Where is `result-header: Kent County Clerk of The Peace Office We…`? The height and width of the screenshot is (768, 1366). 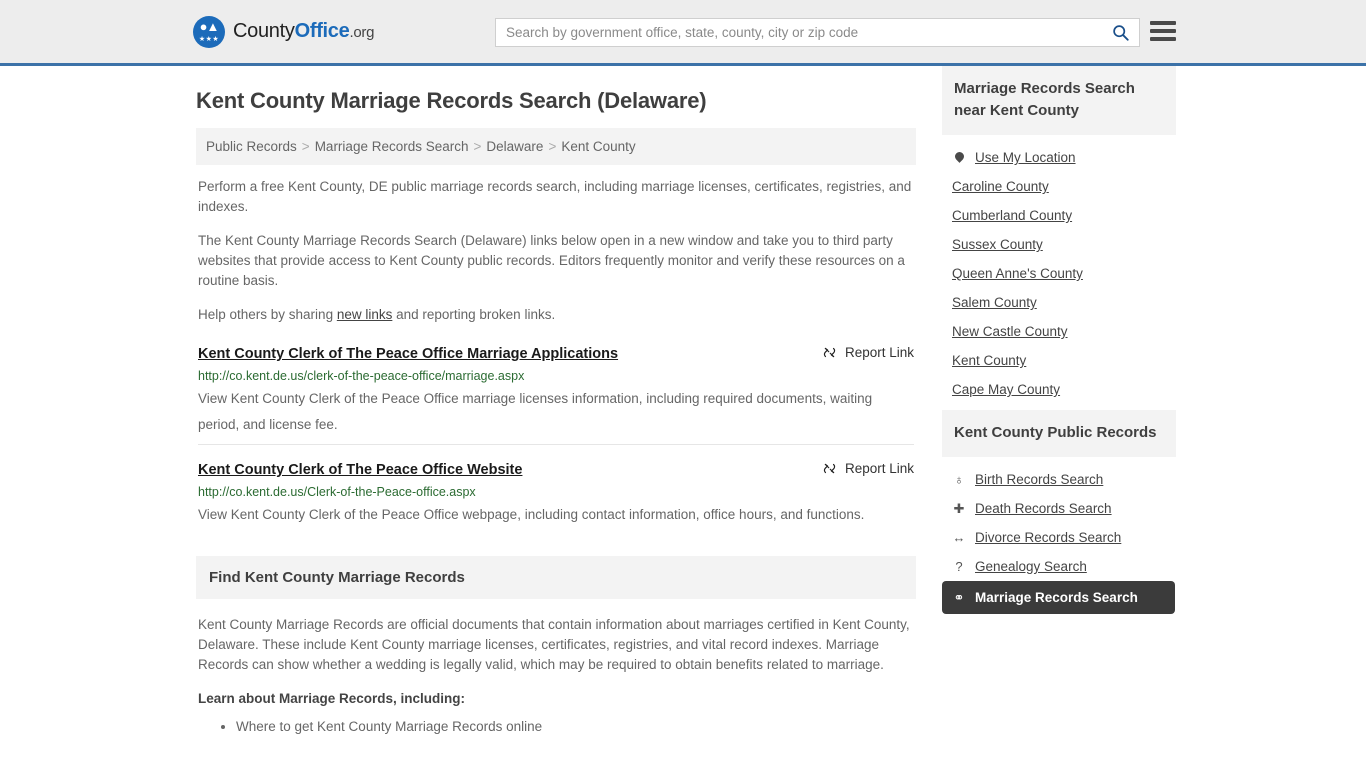 result-header: Kent County Clerk of The Peace Office We… is located at coordinates (556, 470).